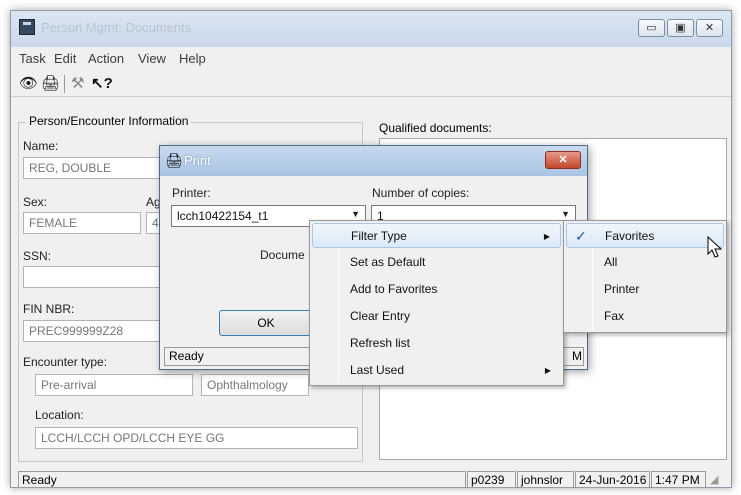  Describe the element at coordinates (242, 479) in the screenshot. I see `status-text: Ready` at that location.